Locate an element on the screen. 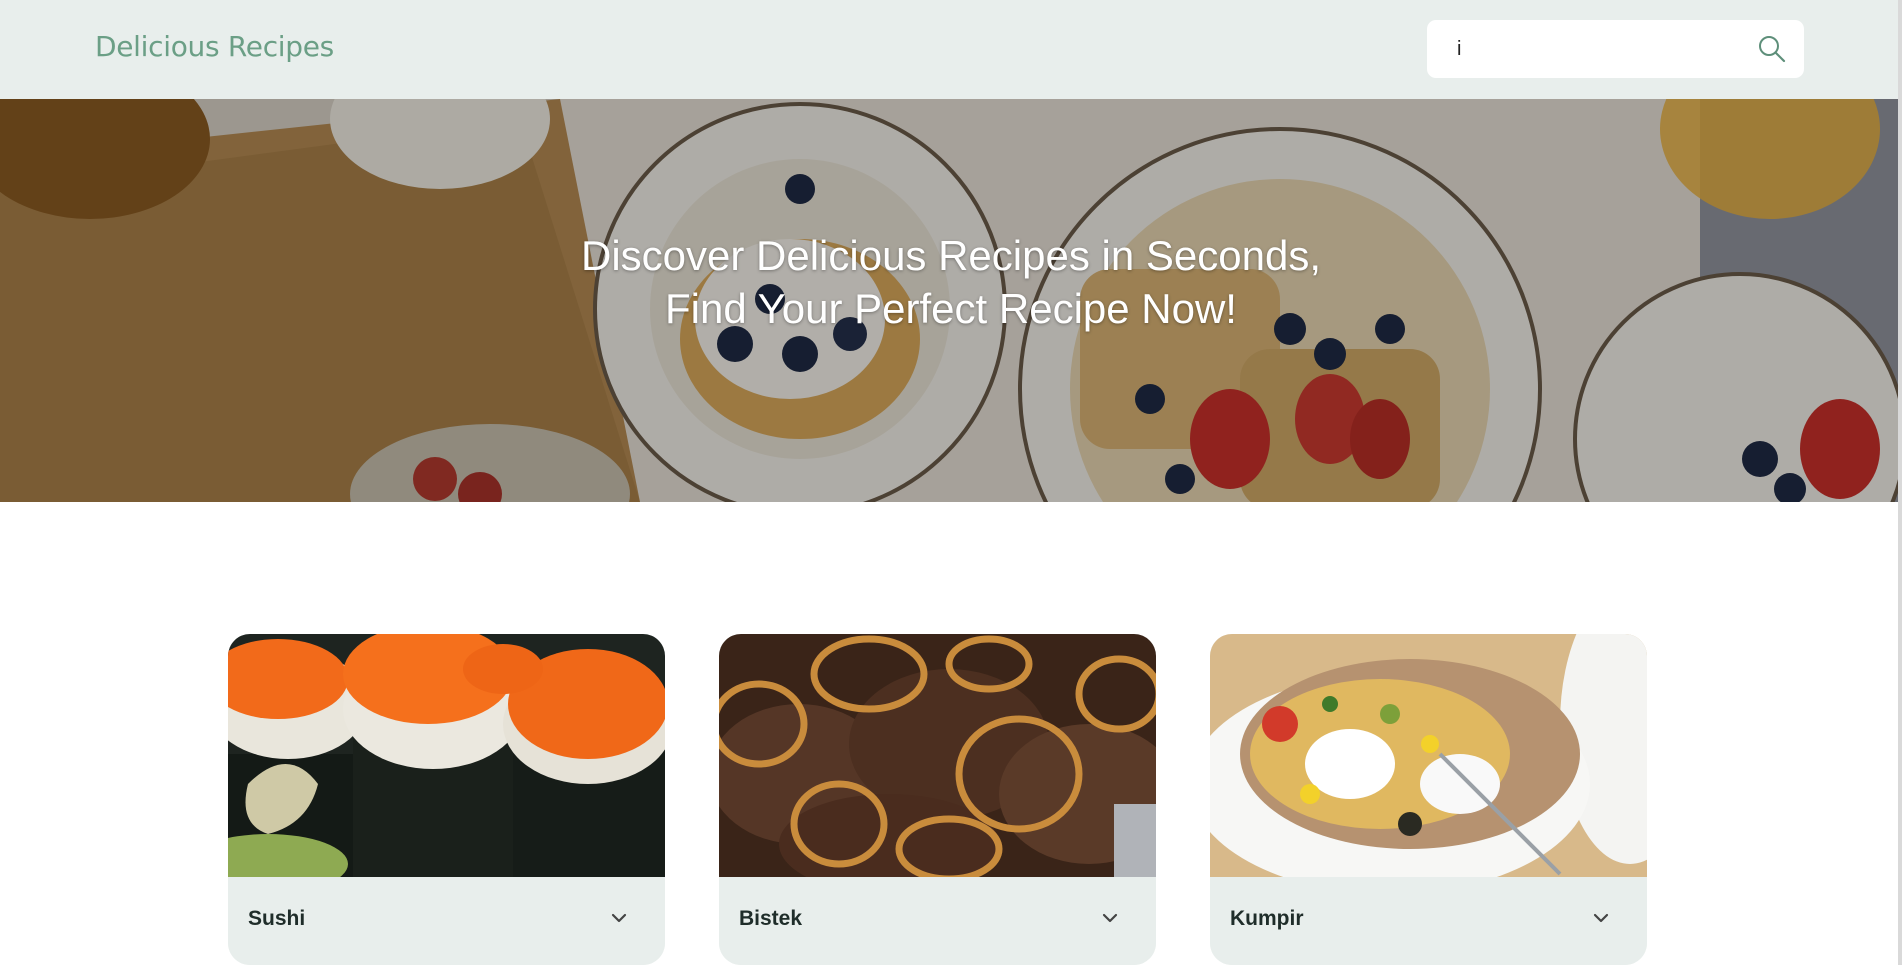  recipe-card-bistek: Bistek is located at coordinates (937, 799).